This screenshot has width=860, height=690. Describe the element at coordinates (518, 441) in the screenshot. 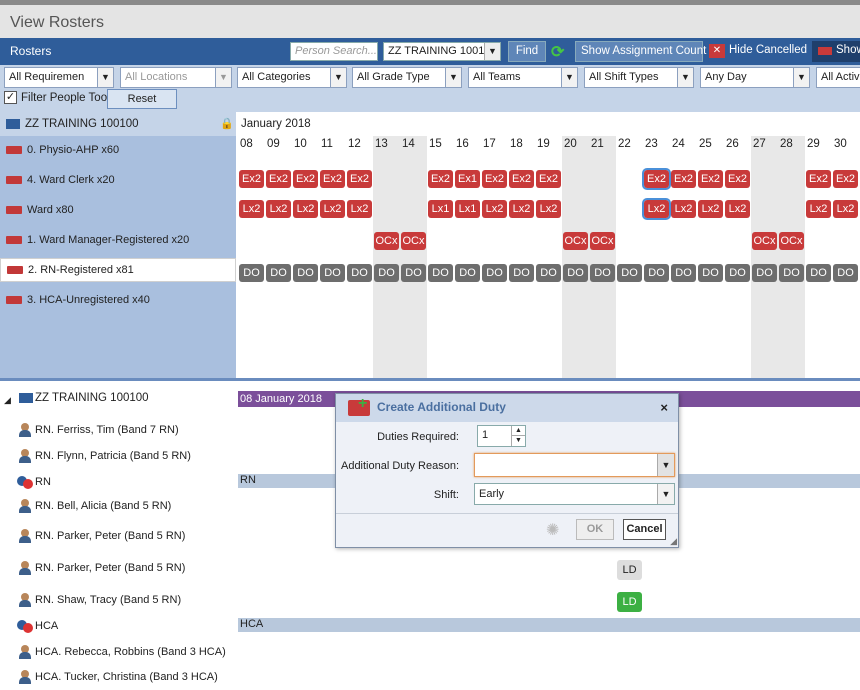

I see `decrement-icon: ▼` at that location.